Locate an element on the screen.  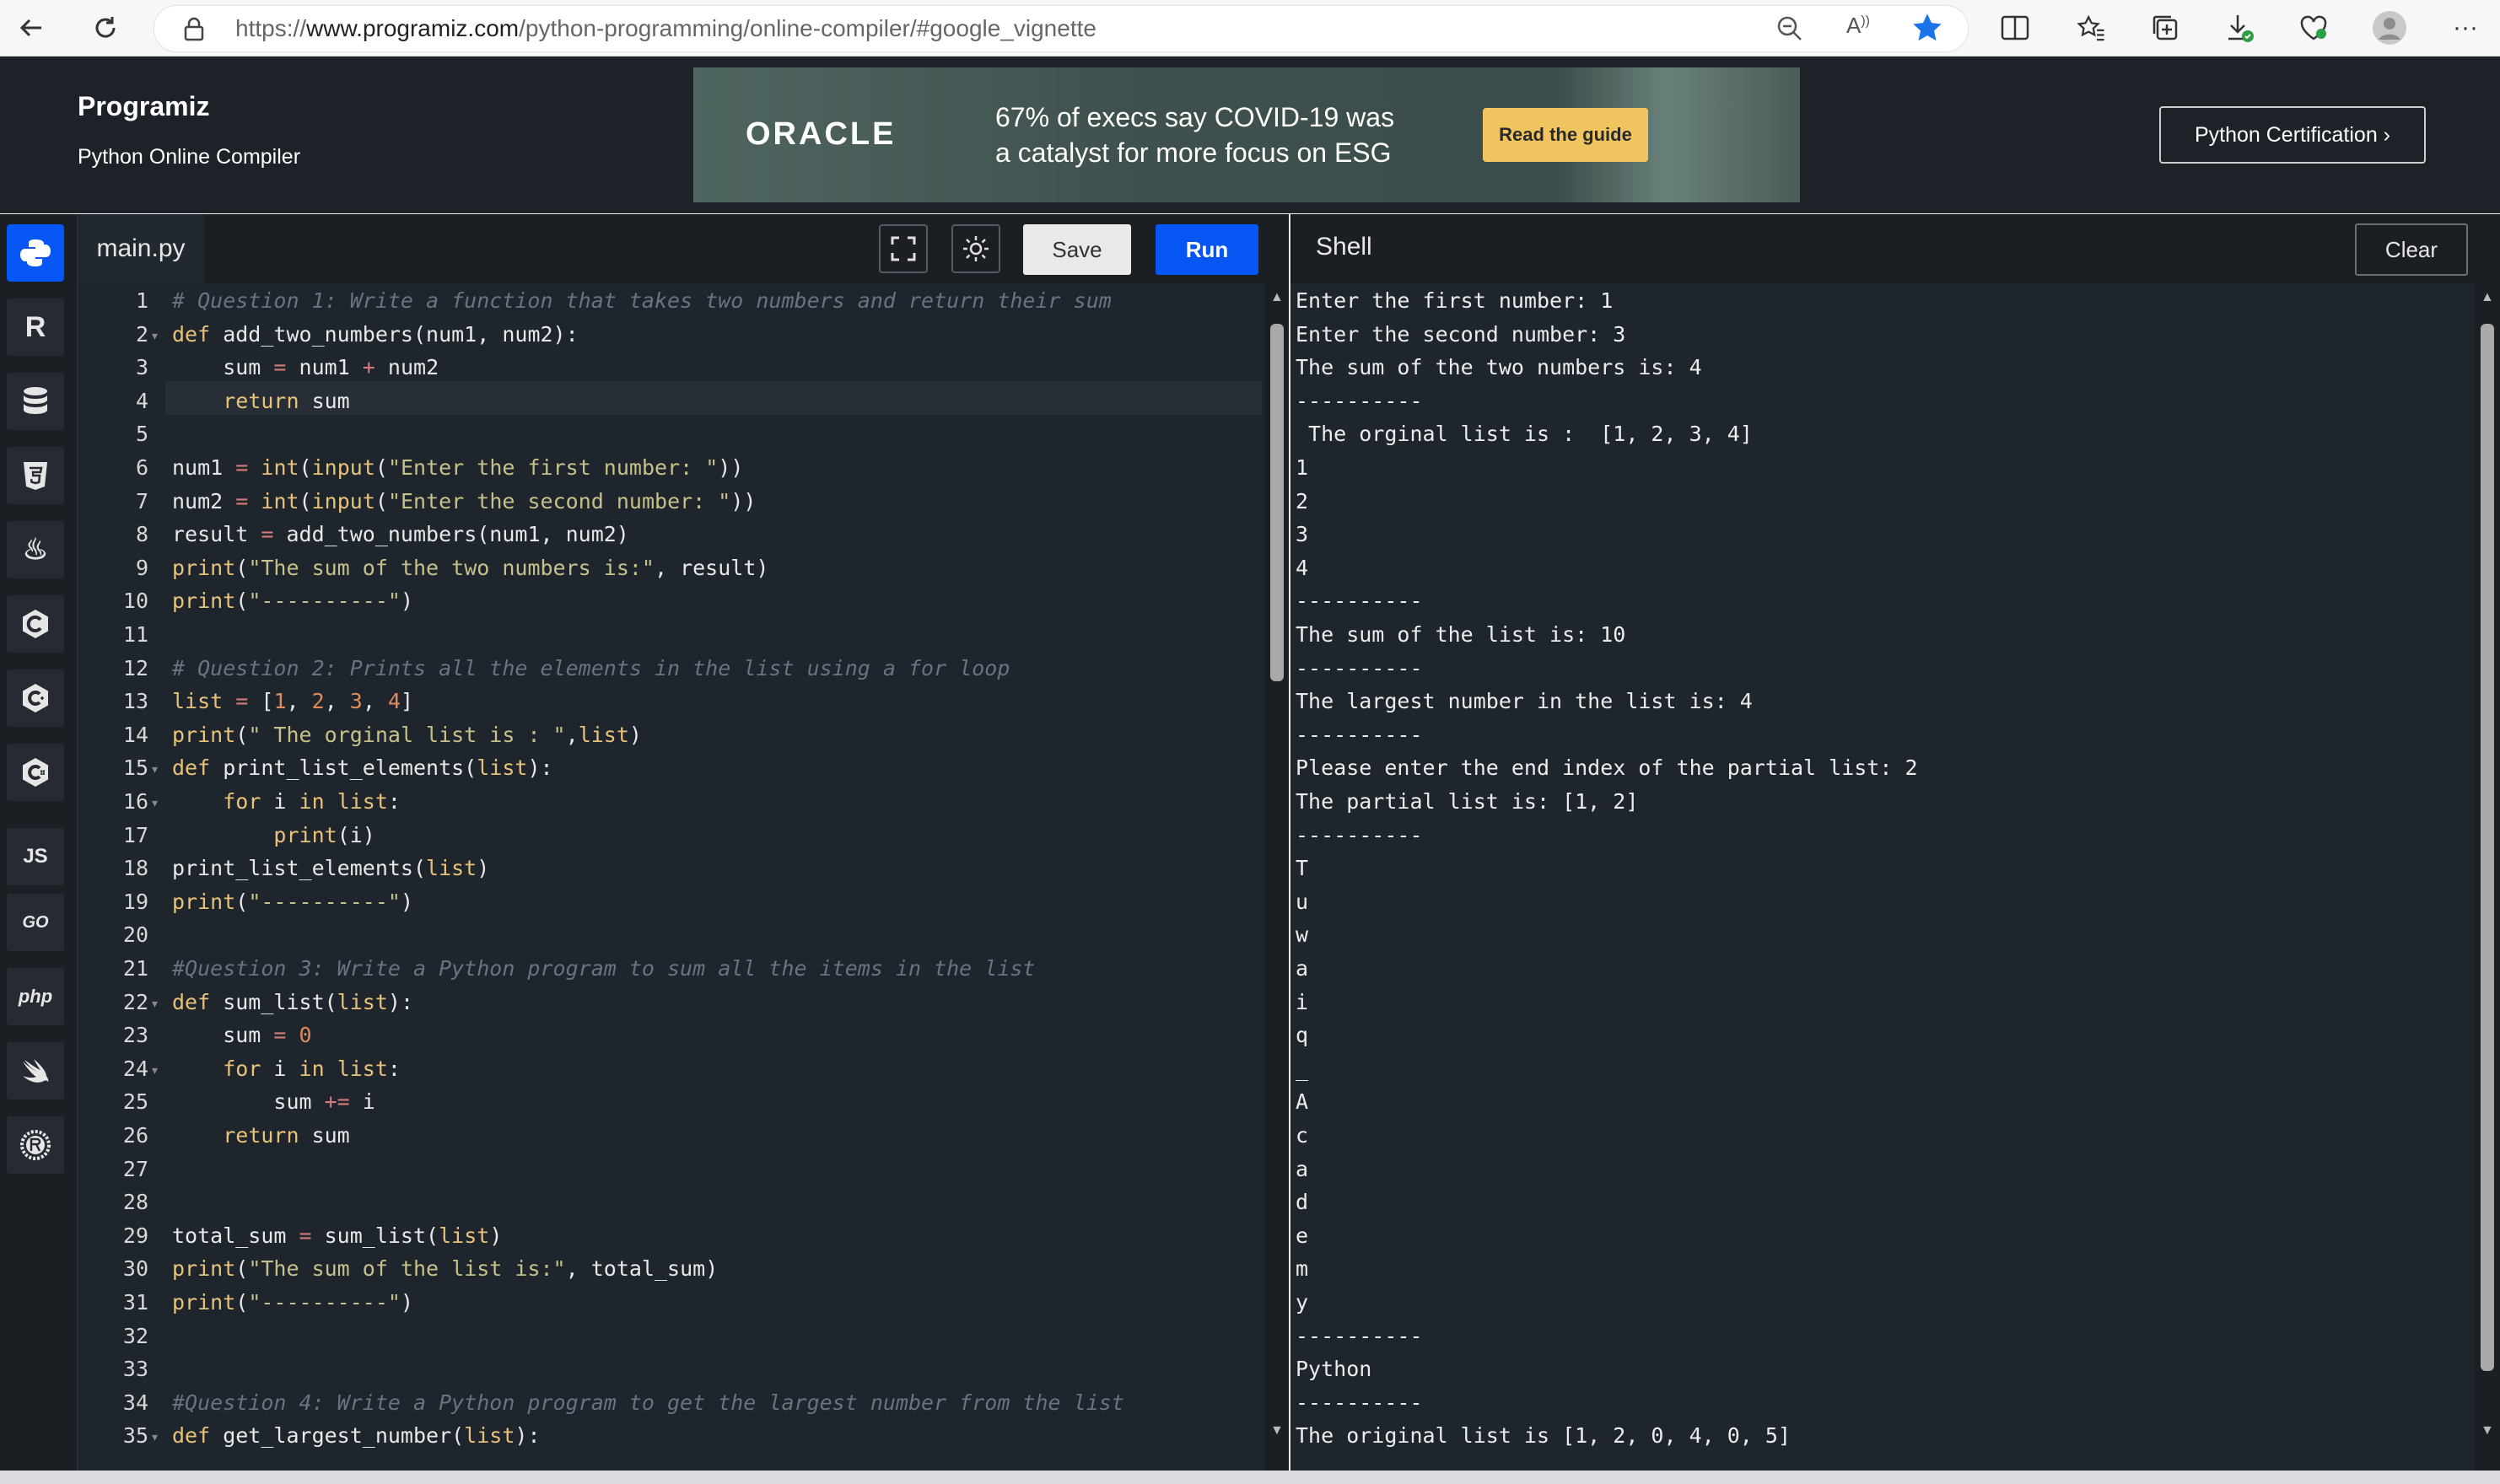
lock-icon is located at coordinates (194, 31).